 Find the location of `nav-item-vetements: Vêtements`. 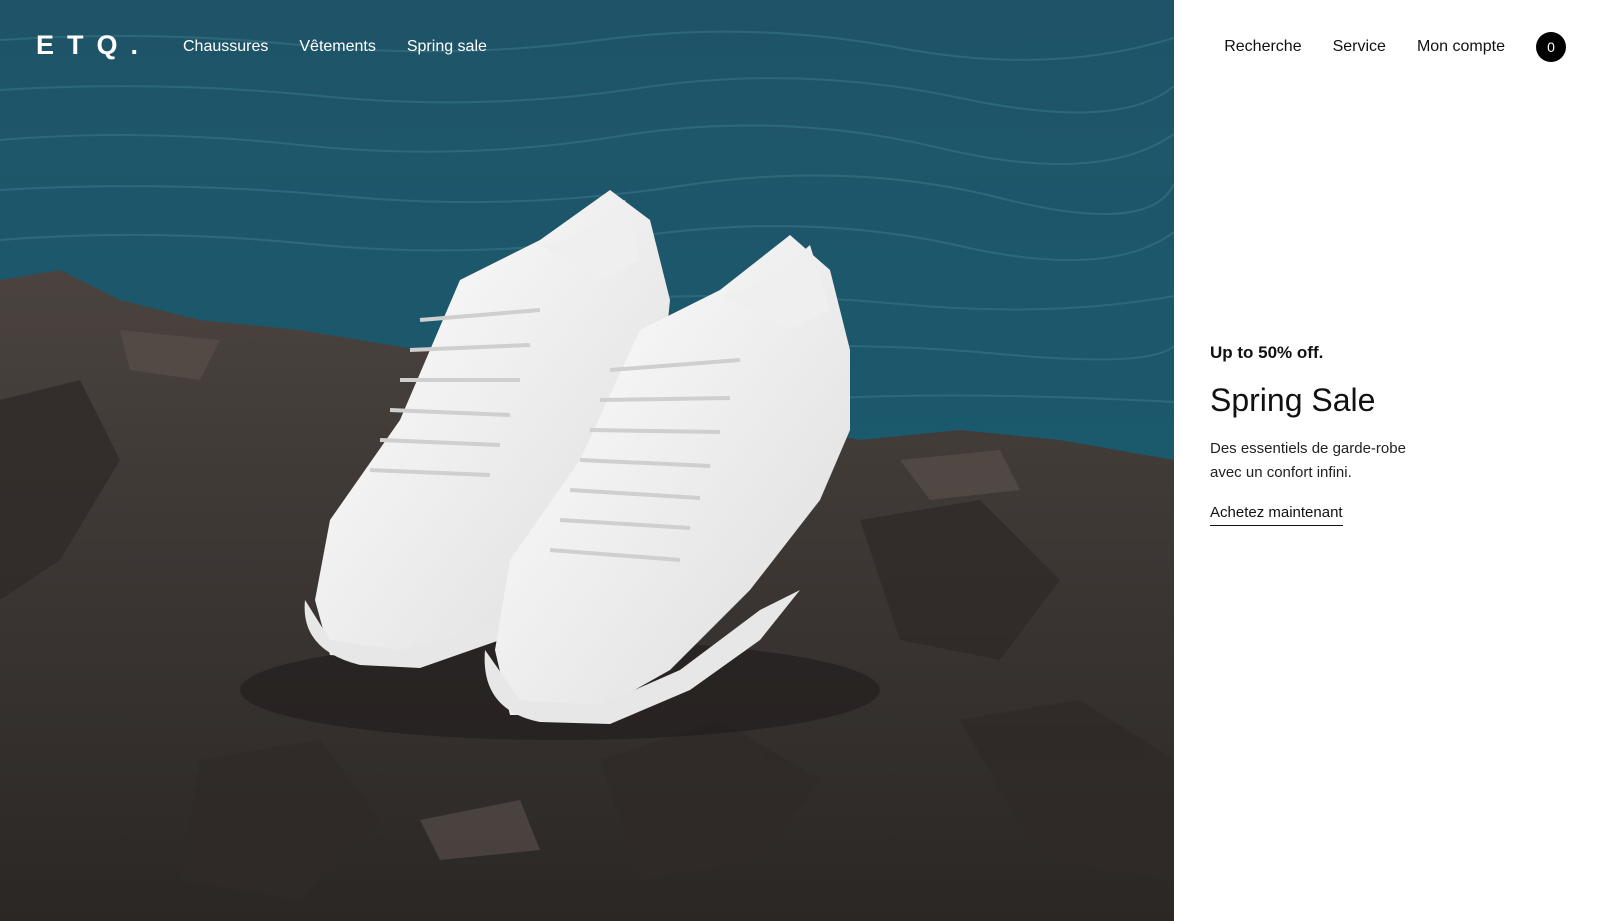

nav-item-vetements: Vêtements is located at coordinates (337, 47).